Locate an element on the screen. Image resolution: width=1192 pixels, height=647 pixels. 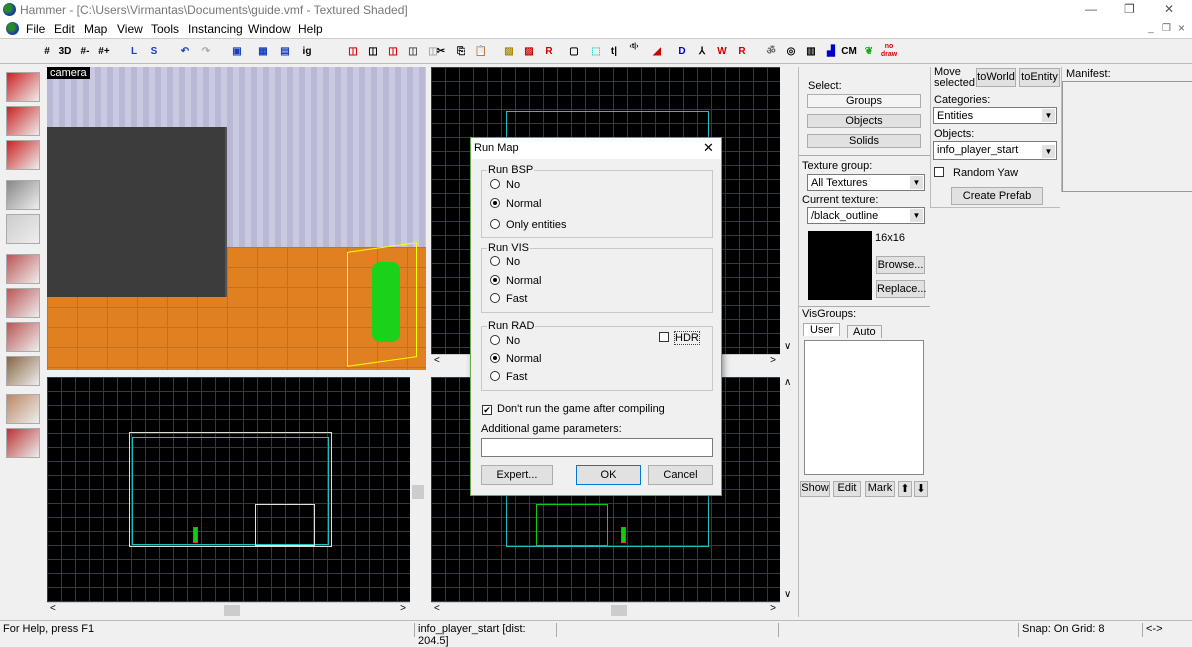
toolbar-button-12: ◫ is located at coordinates (353, 52).